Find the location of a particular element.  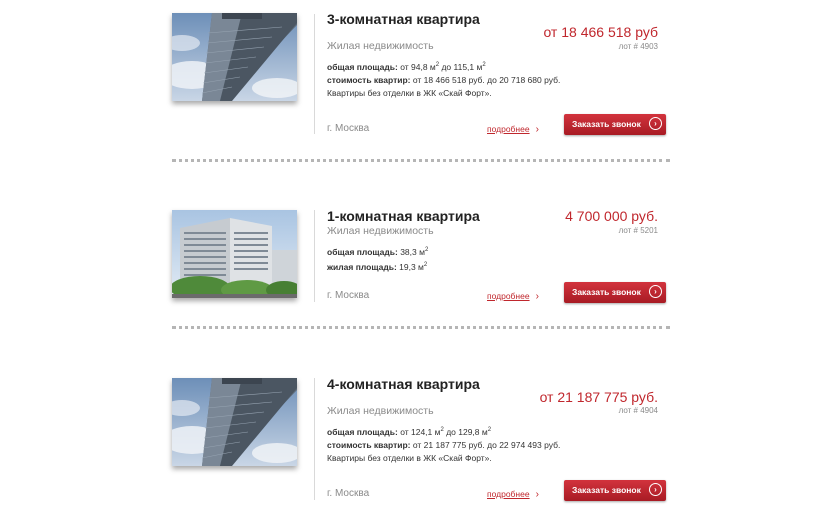

spec-total-area: общая площадь: от 94,8 м2 до 115,1 м2 is located at coordinates (406, 67).